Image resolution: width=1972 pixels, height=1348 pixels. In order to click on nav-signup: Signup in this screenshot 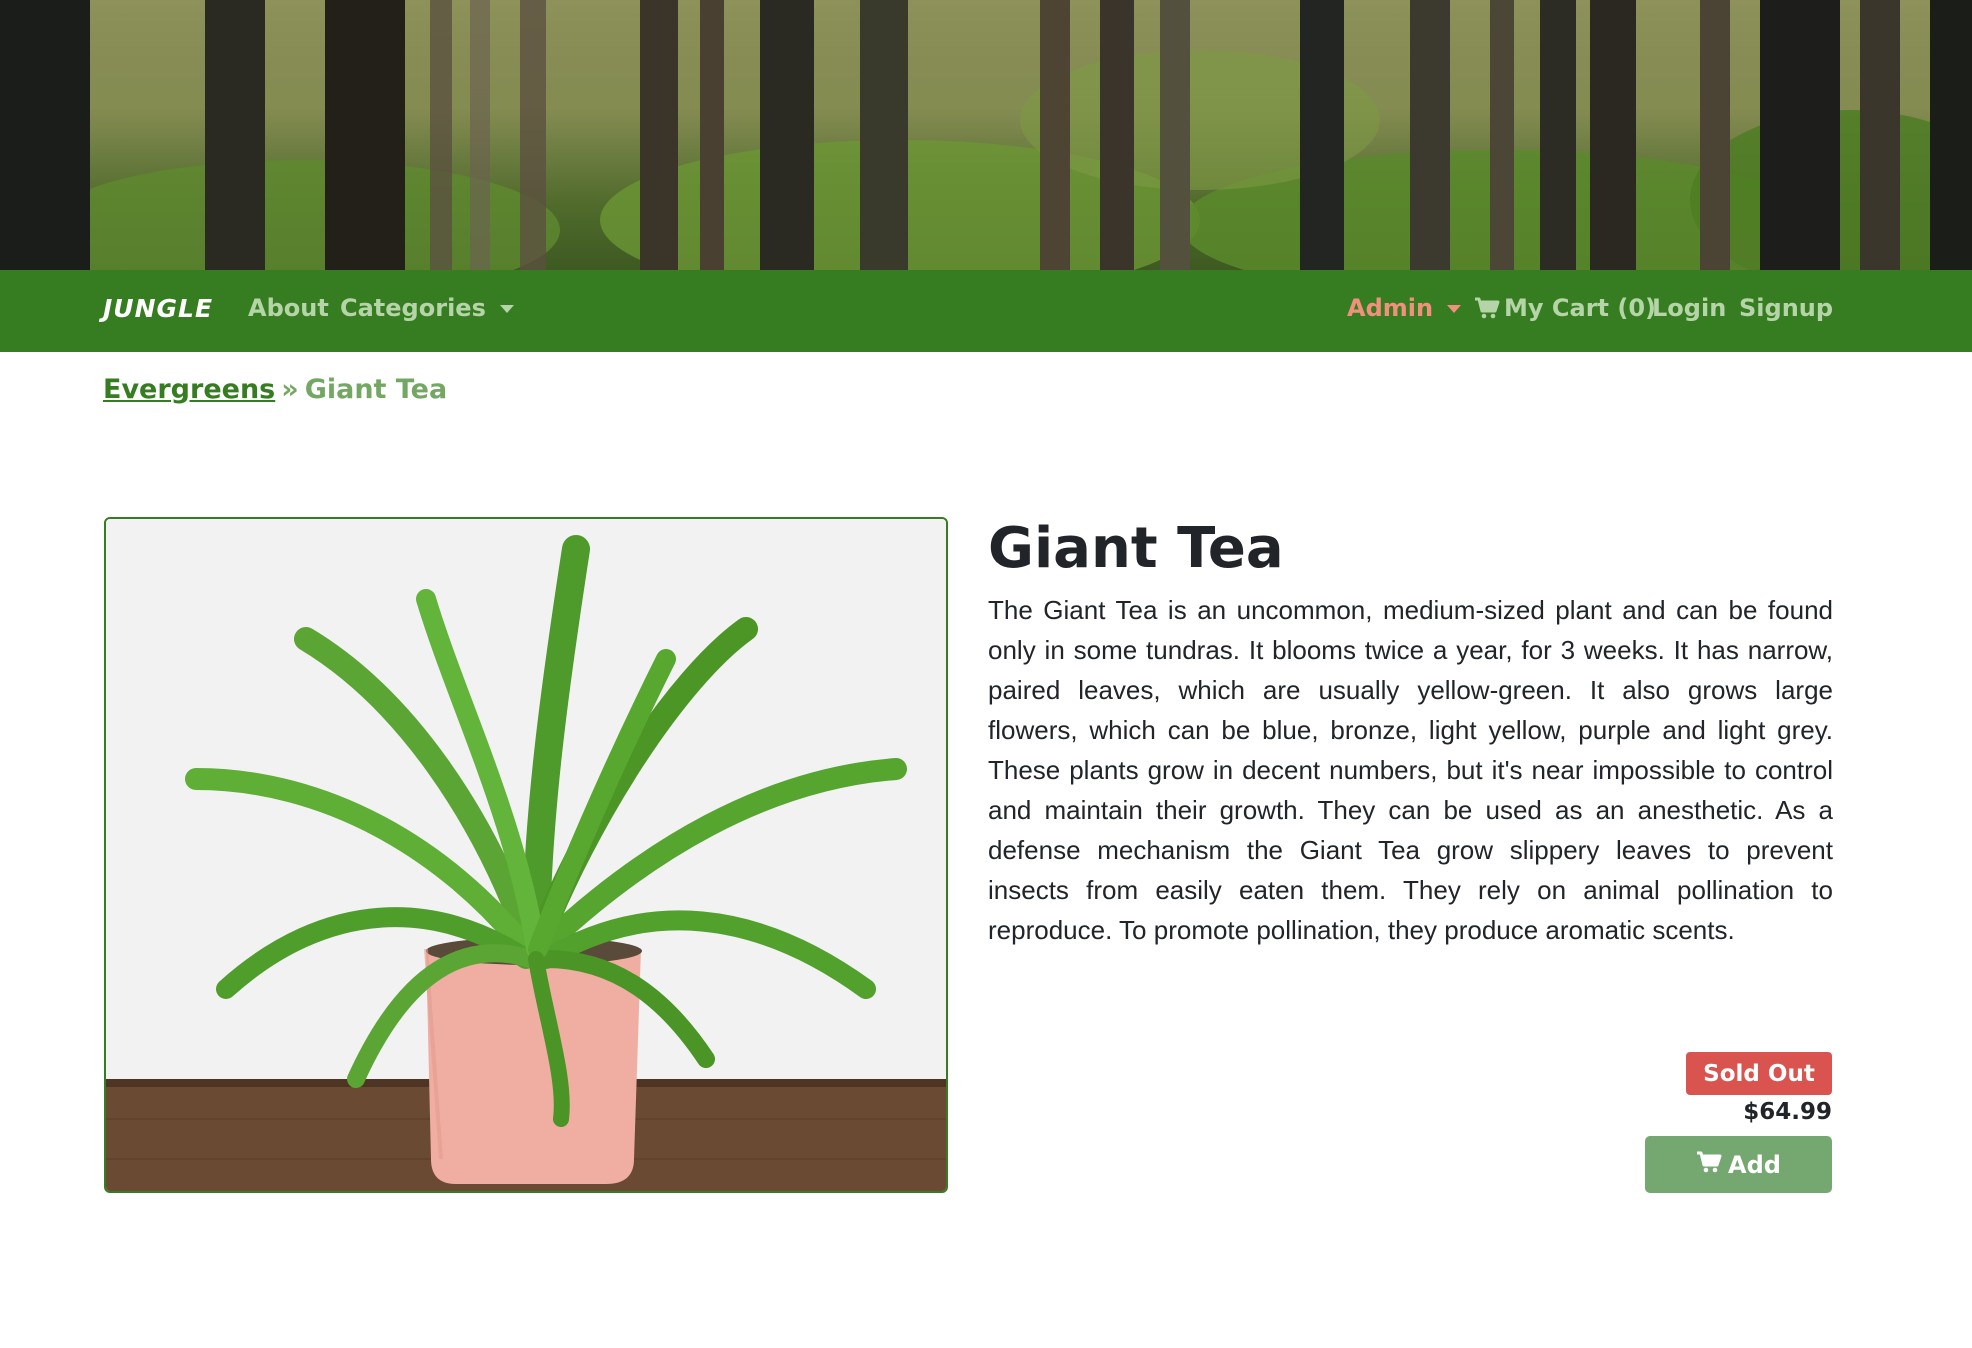, I will do `click(1786, 308)`.